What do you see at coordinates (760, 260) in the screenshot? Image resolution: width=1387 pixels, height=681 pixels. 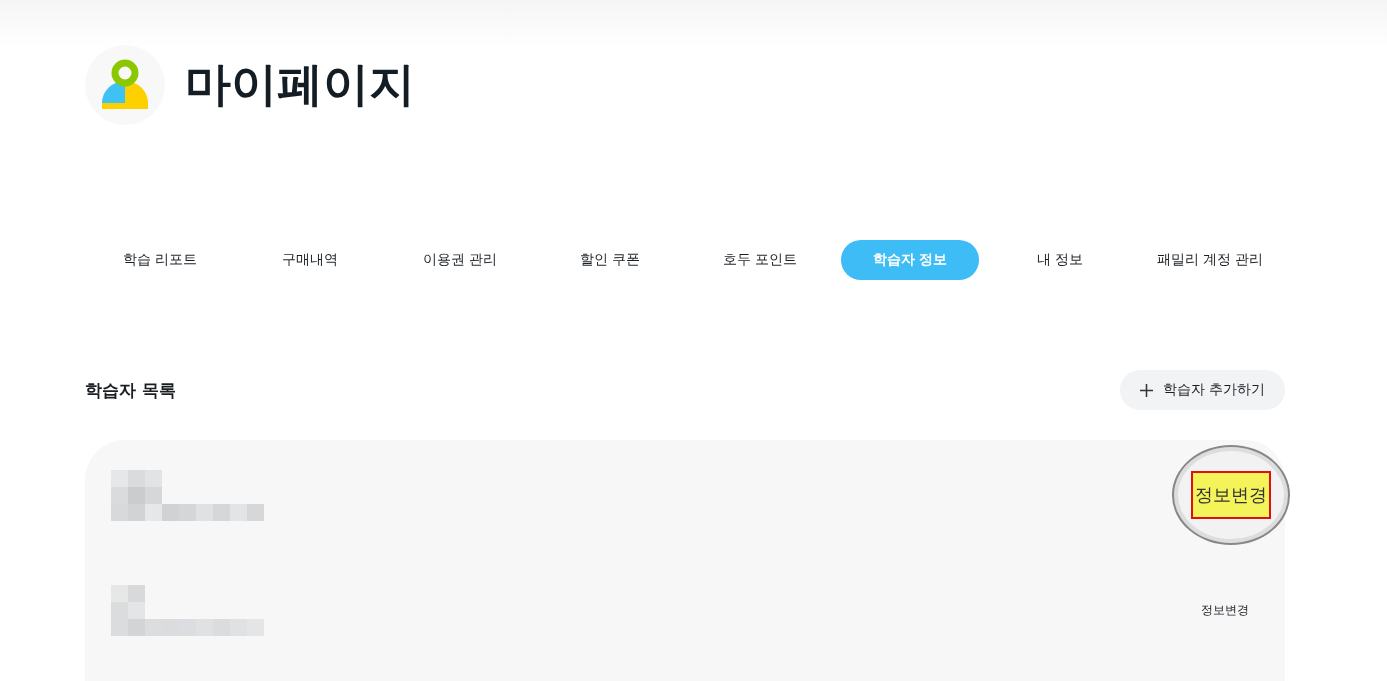 I see `nav-tab: 호두 포인트` at bounding box center [760, 260].